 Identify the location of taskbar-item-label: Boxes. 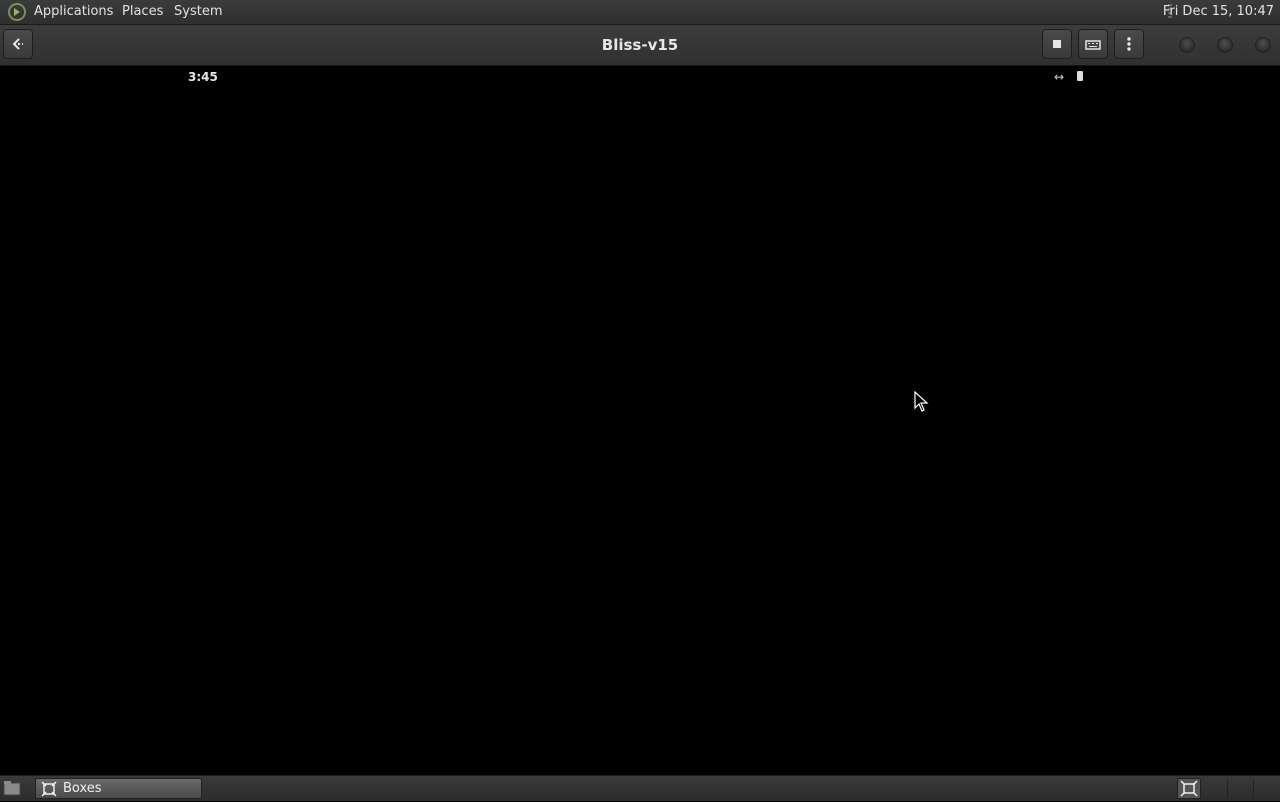
(82, 788).